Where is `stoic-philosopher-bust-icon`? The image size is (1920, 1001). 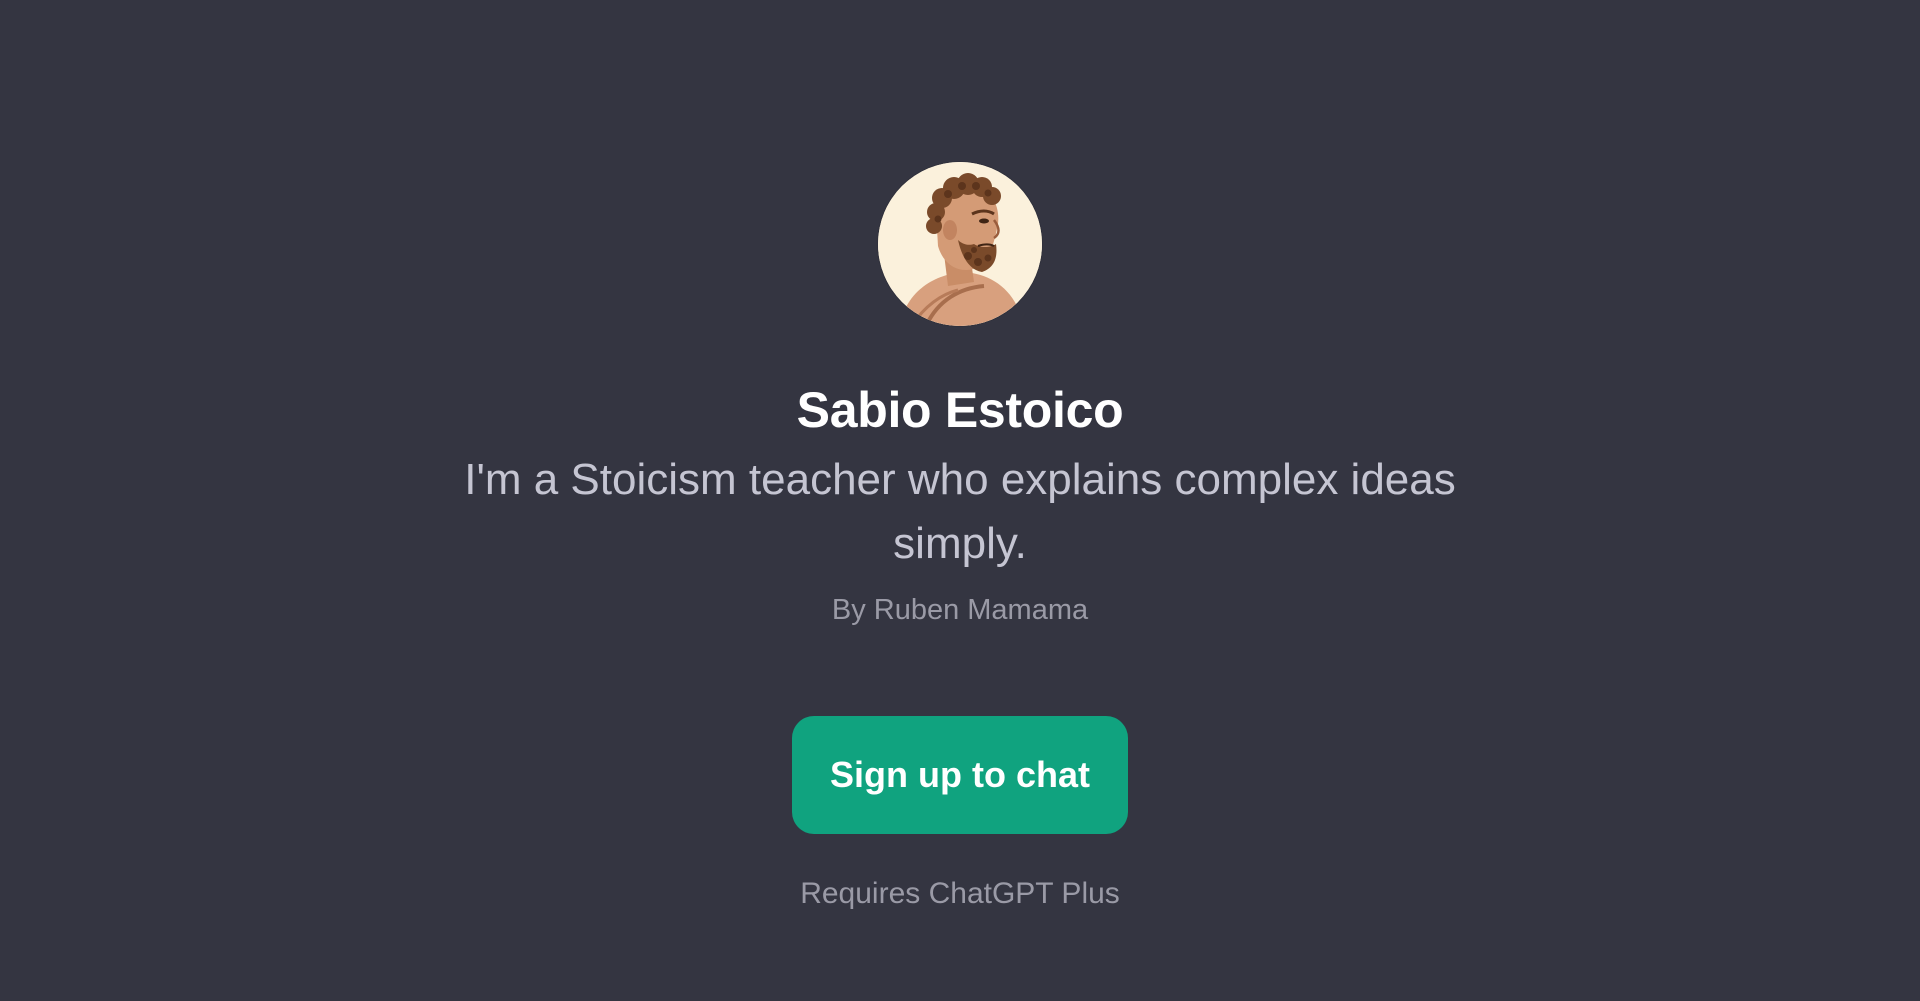 stoic-philosopher-bust-icon is located at coordinates (960, 244).